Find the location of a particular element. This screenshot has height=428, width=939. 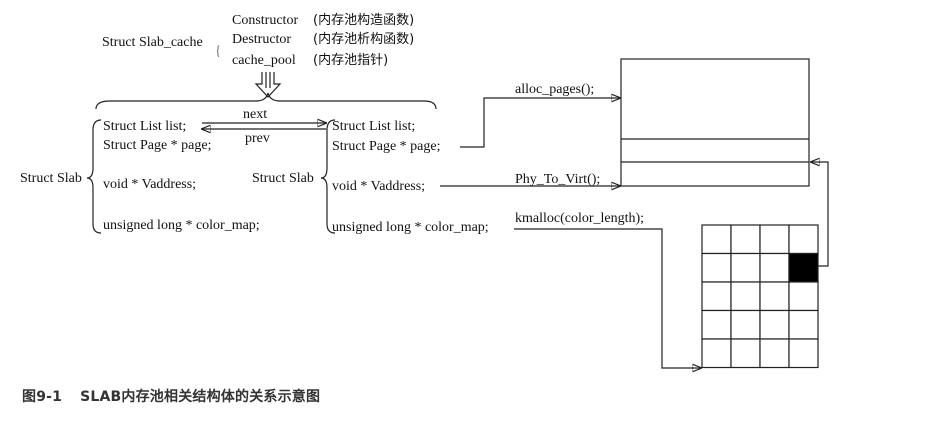

destructor-name: Destructor is located at coordinates (261, 39).